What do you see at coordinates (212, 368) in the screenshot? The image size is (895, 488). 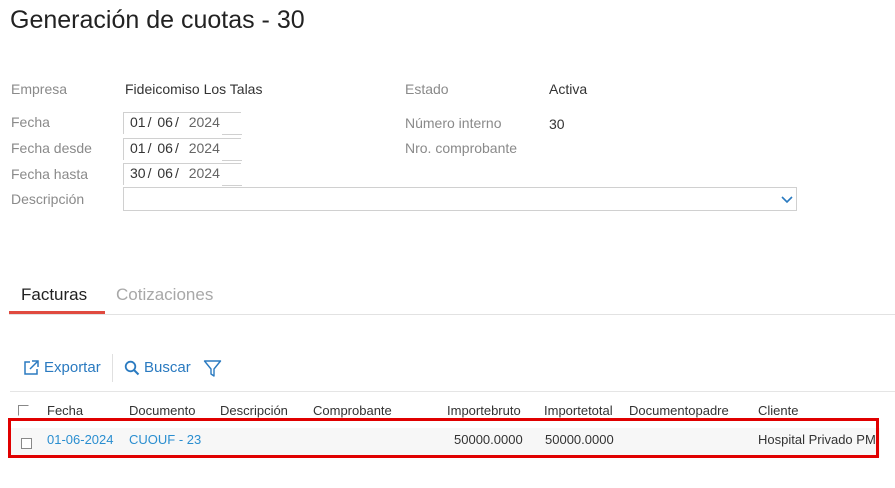 I see `filter-icon` at bounding box center [212, 368].